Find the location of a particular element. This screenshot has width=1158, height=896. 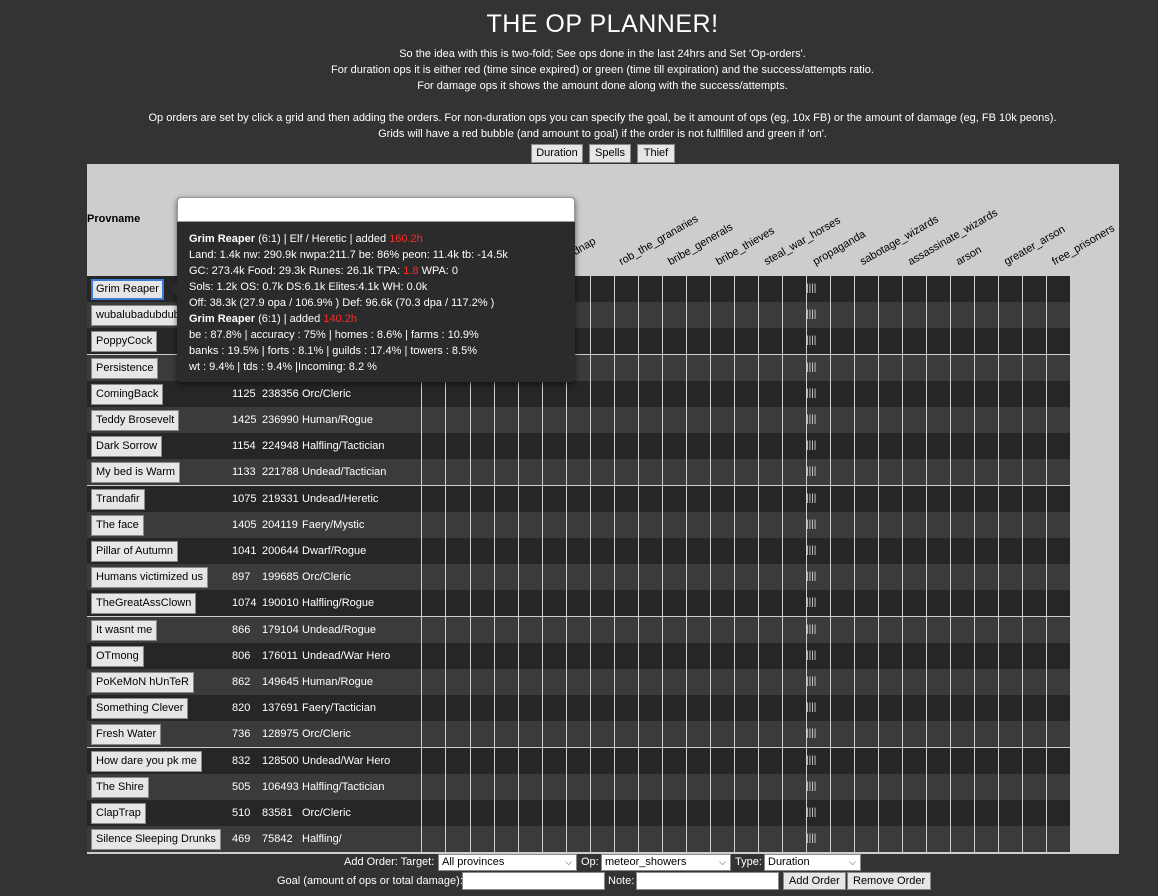

note-label: Note: is located at coordinates (621, 881).